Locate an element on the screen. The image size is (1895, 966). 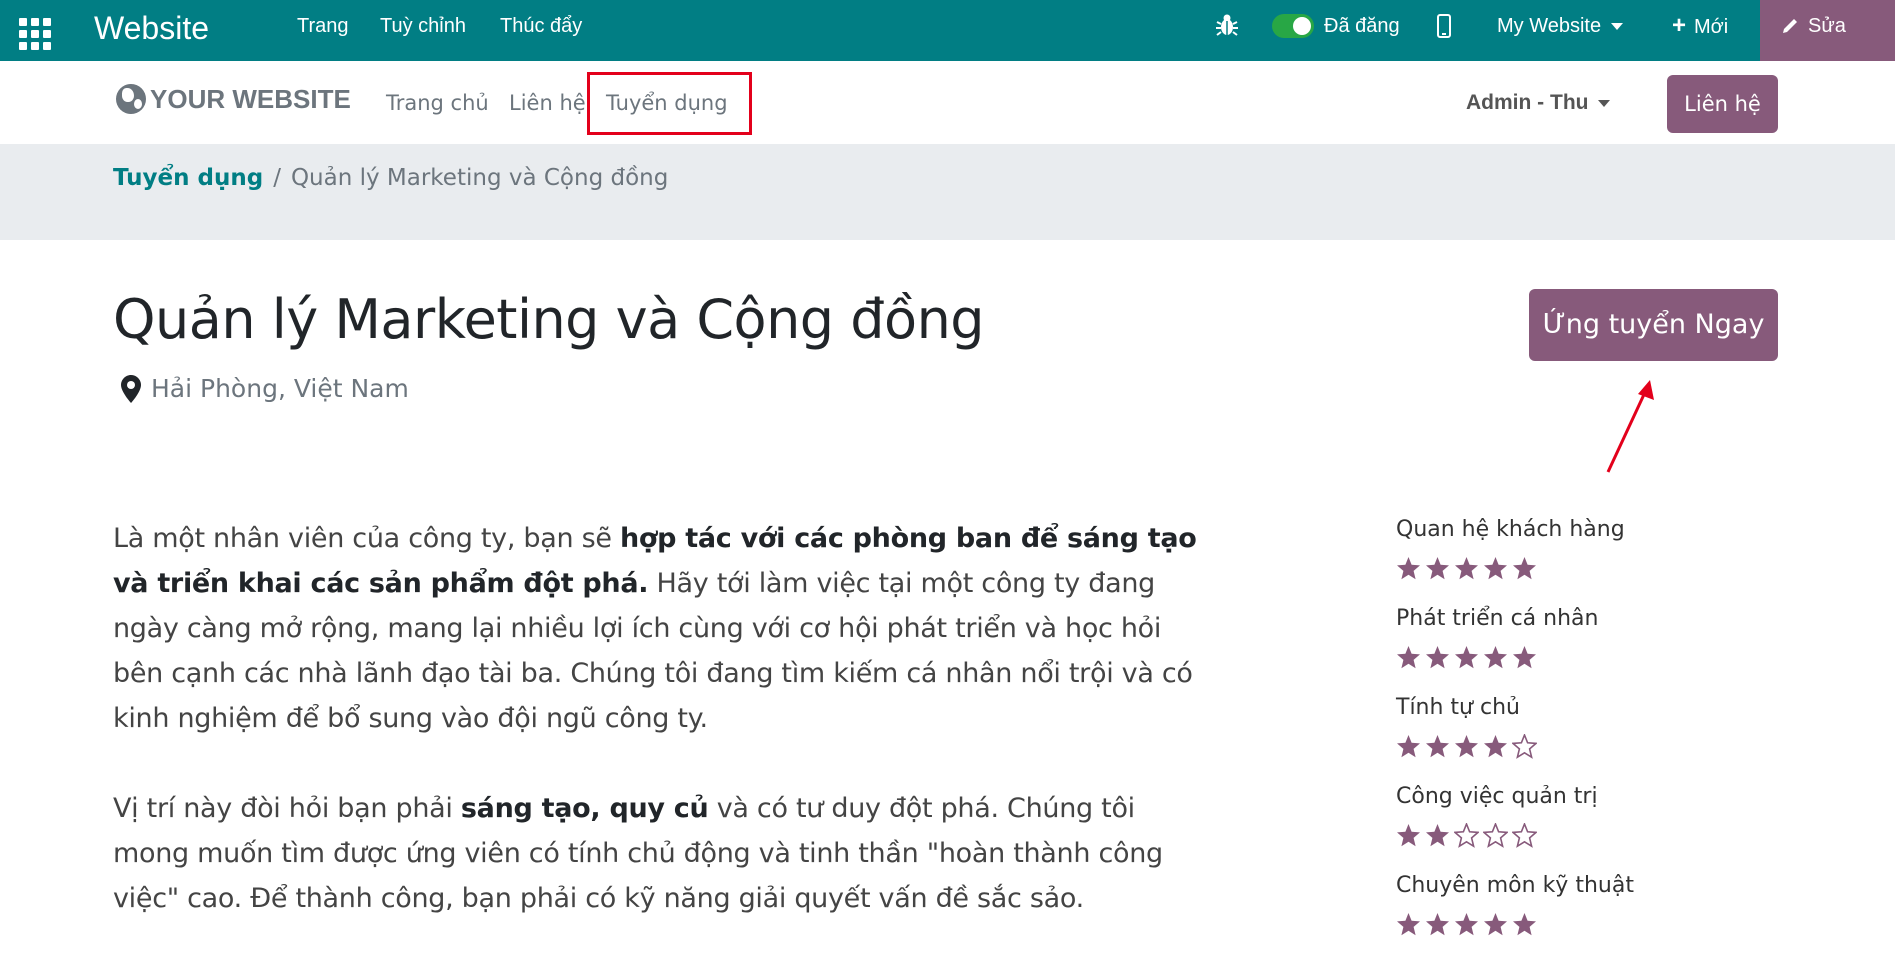
skill-item: Phát triển cá nhân is located at coordinates (1546, 647).